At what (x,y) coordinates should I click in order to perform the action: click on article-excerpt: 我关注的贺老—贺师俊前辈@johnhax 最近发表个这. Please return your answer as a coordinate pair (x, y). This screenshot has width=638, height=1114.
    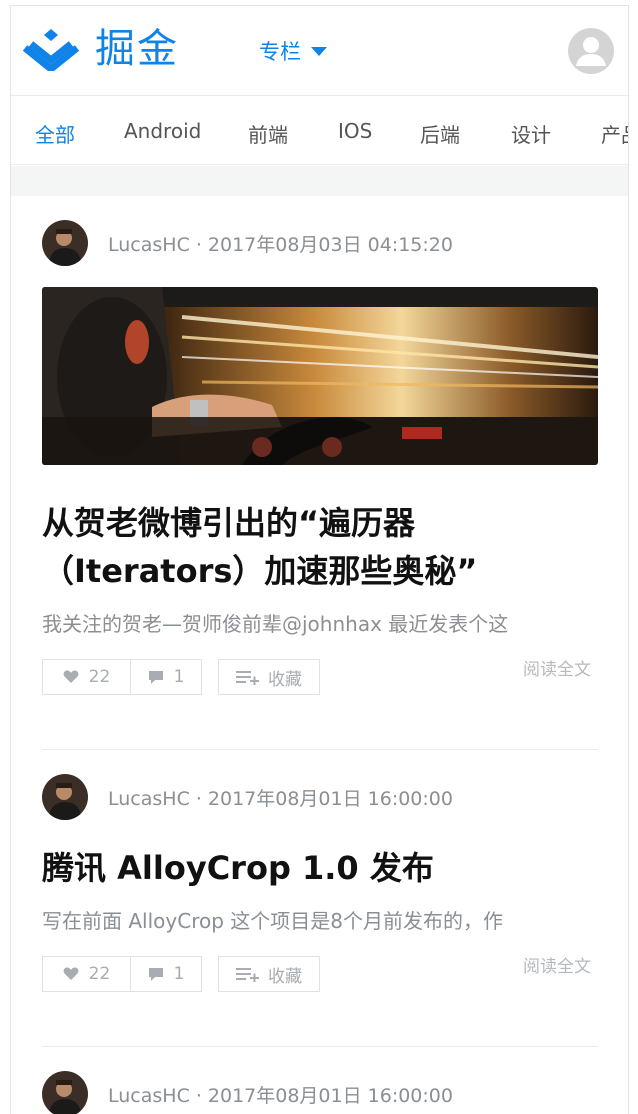
    Looking at the image, I should click on (275, 624).